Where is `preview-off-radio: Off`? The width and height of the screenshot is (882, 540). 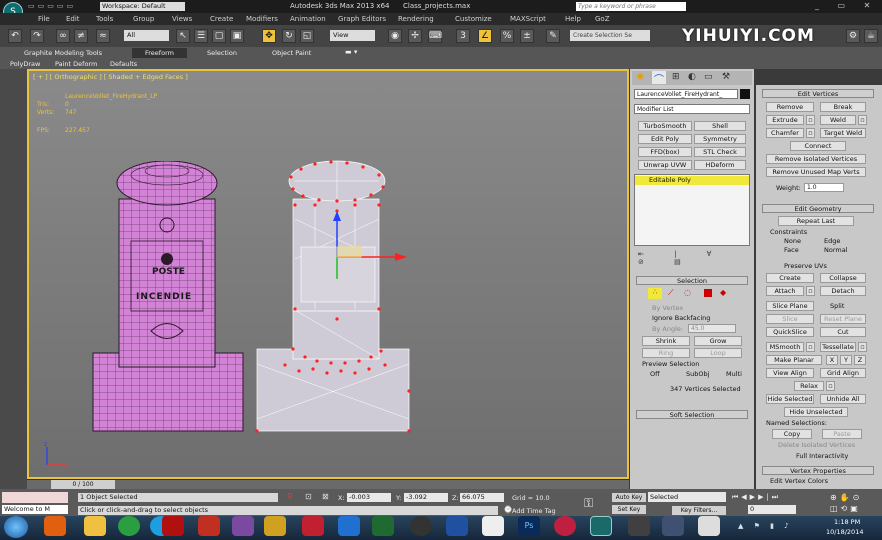
preview-off-radio: Off is located at coordinates (655, 374).